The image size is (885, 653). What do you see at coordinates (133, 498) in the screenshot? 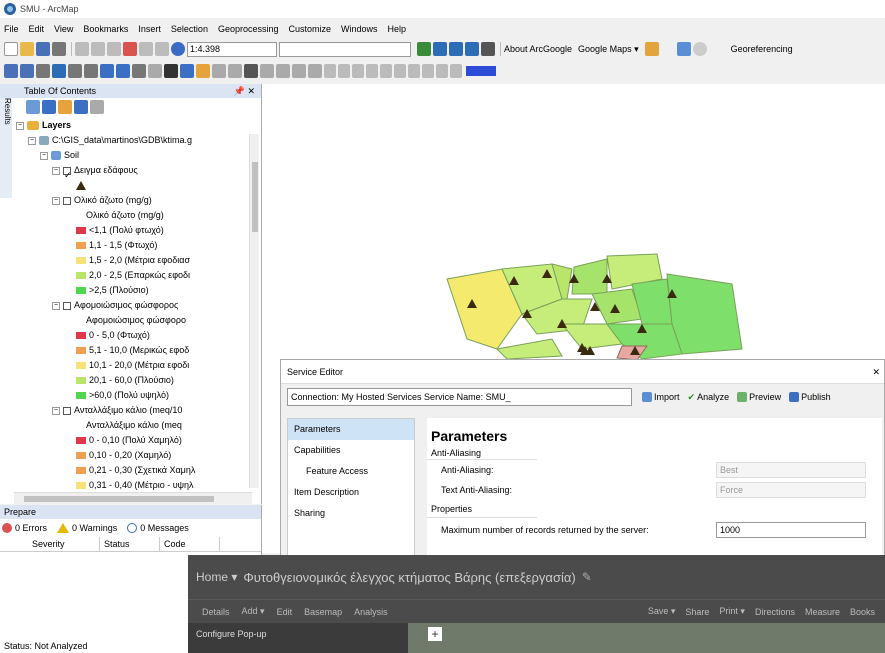
I see `toc-horizontal-scrollbar` at bounding box center [133, 498].